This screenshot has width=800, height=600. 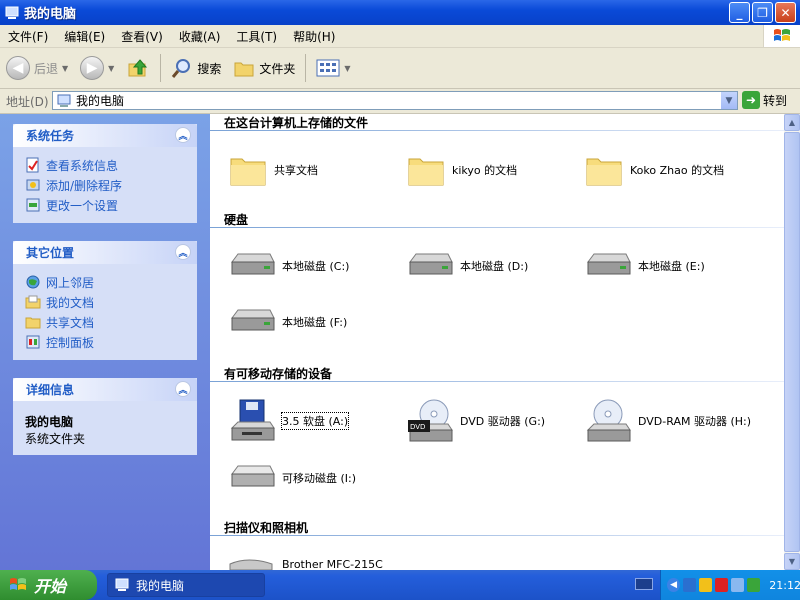 I want to click on drive-c-item: 本地磁盘 (C:), so click(x=288, y=266).